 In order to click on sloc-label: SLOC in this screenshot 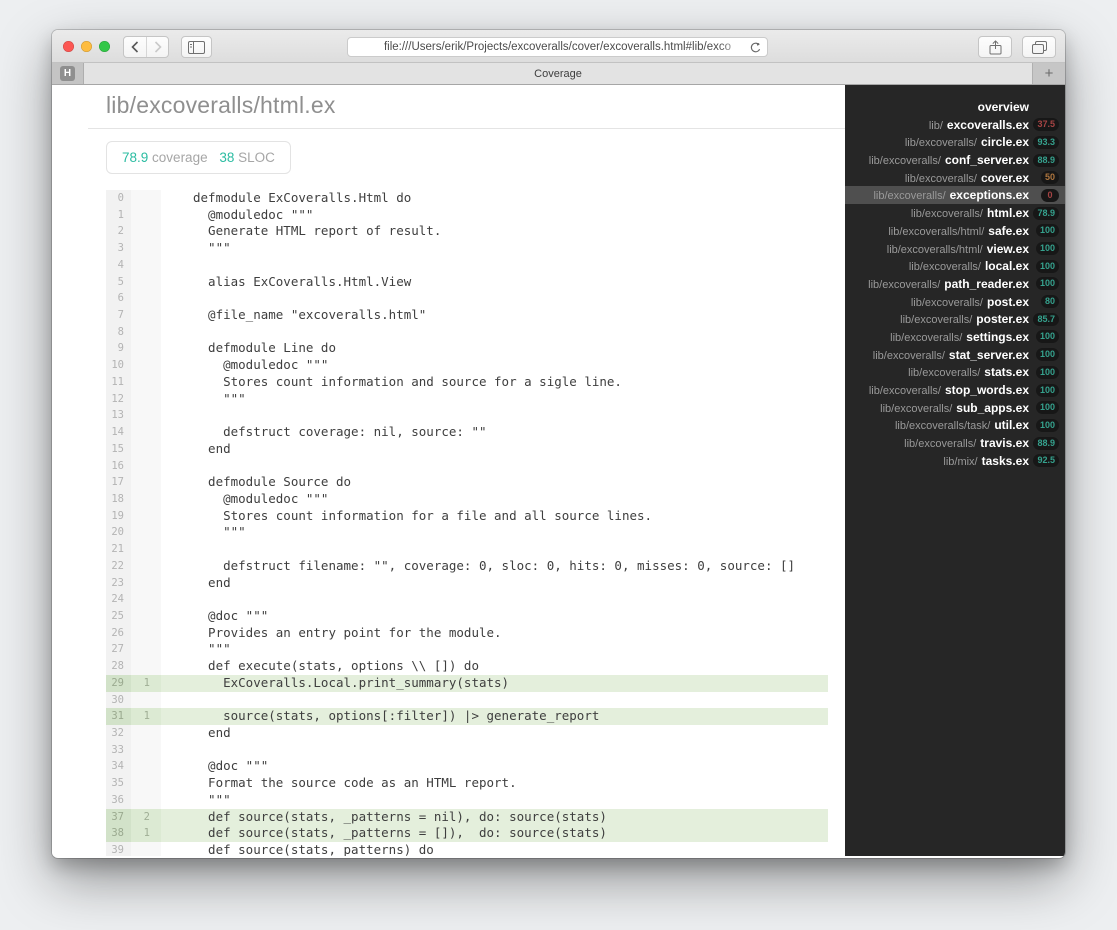, I will do `click(256, 157)`.